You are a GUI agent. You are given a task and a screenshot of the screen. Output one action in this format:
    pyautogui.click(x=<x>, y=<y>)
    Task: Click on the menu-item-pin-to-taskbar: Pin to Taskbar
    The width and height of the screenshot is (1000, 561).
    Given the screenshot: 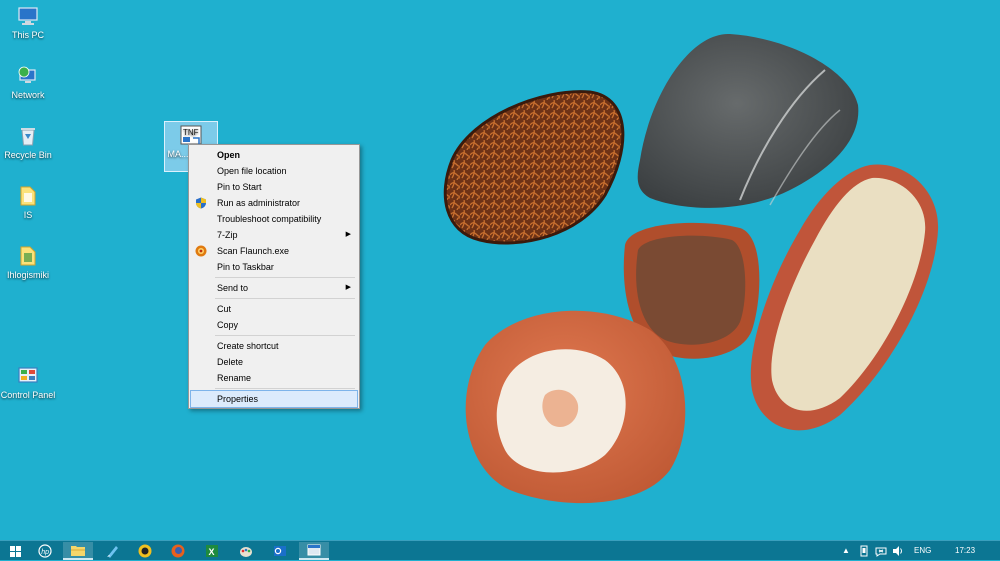 What is the action you would take?
    pyautogui.click(x=274, y=267)
    